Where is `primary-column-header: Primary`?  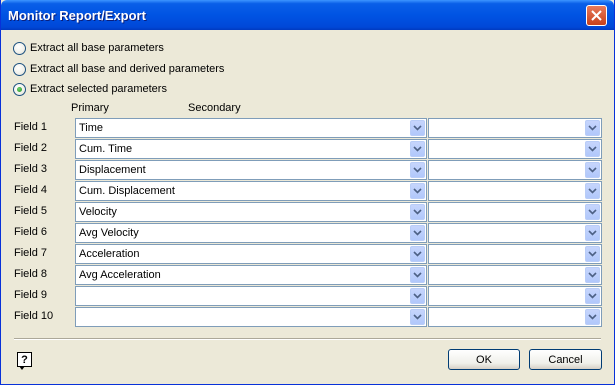 primary-column-header: Primary is located at coordinates (90, 108).